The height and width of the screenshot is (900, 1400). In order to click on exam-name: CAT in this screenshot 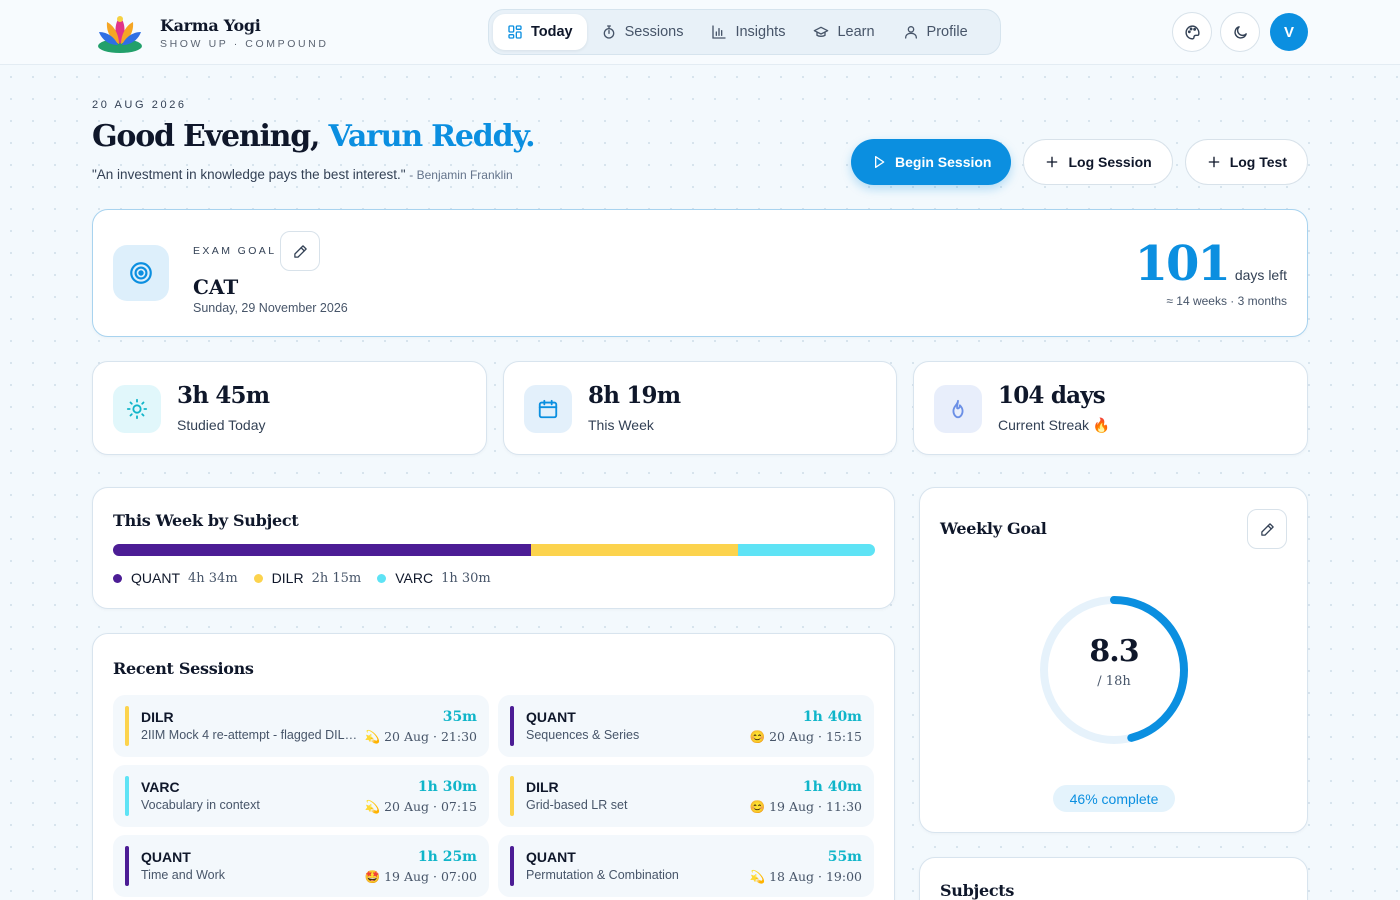, I will do `click(216, 287)`.